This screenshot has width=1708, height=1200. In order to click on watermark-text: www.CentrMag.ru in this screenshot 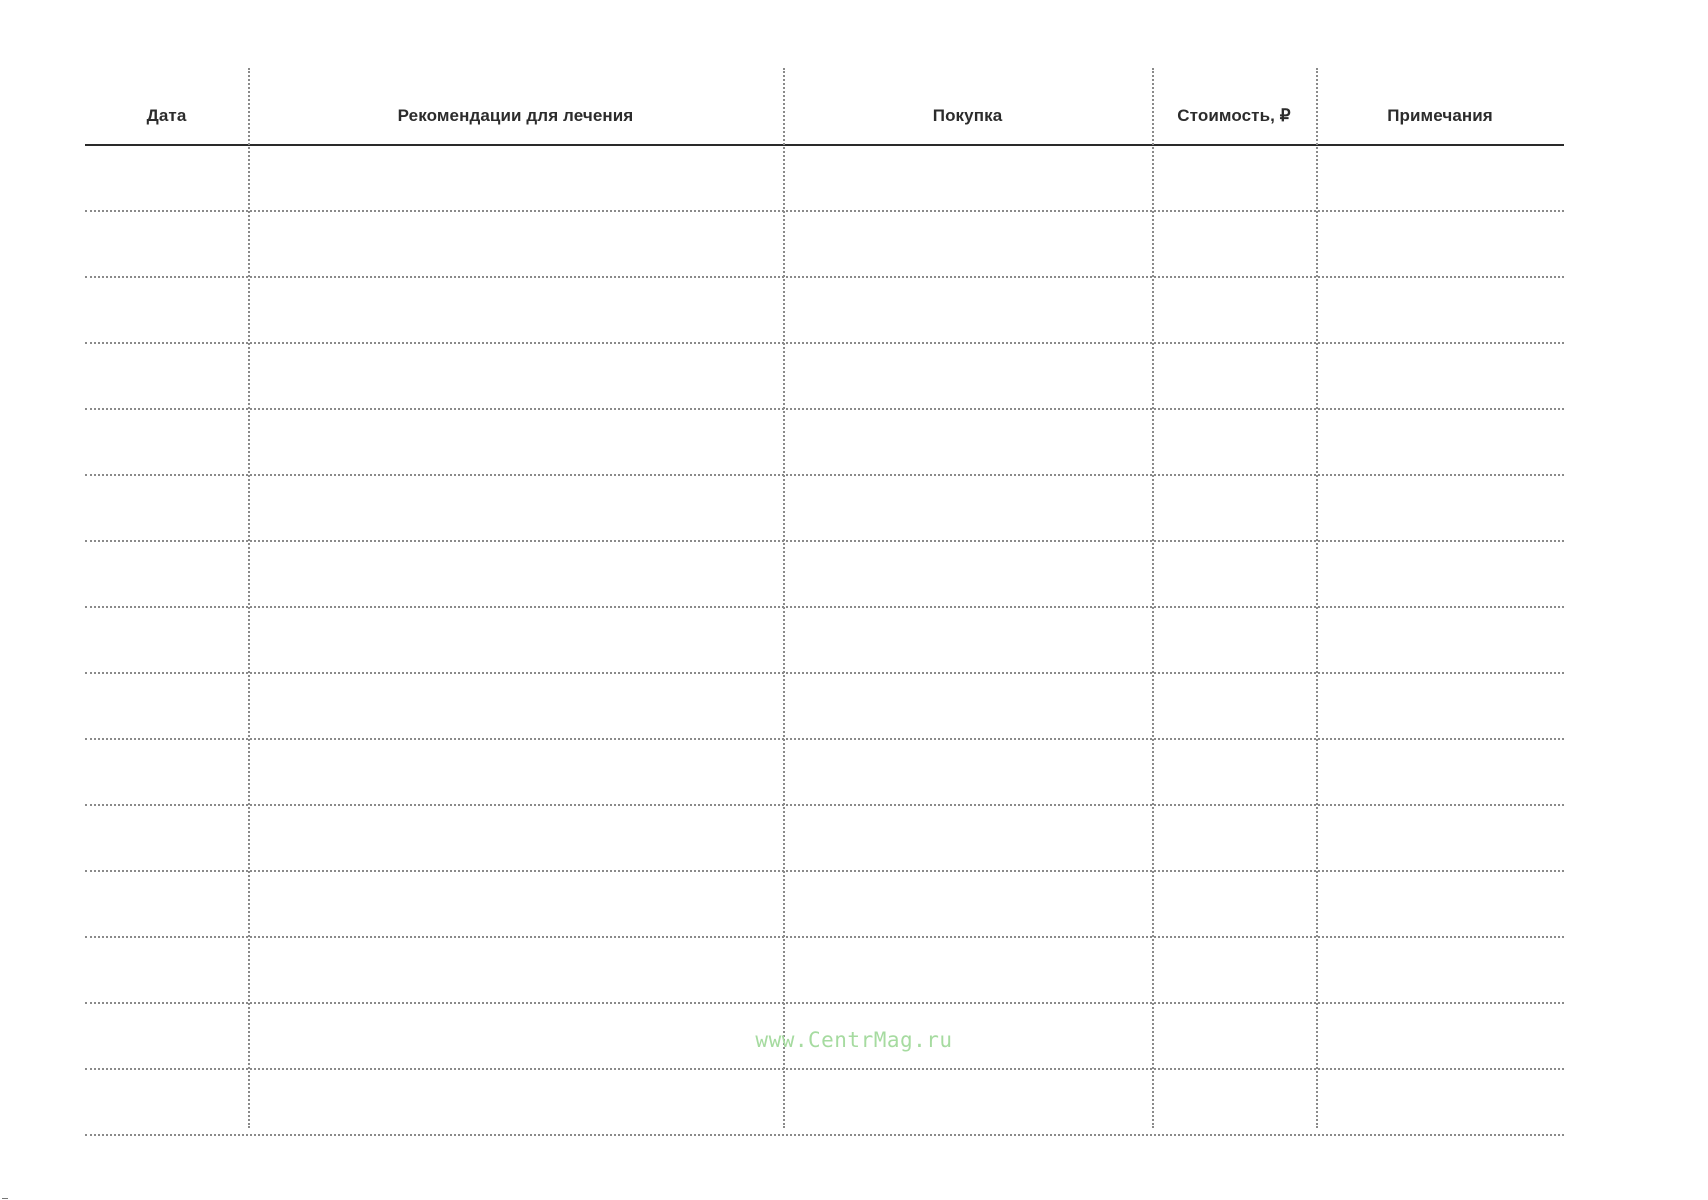, I will do `click(854, 1040)`.